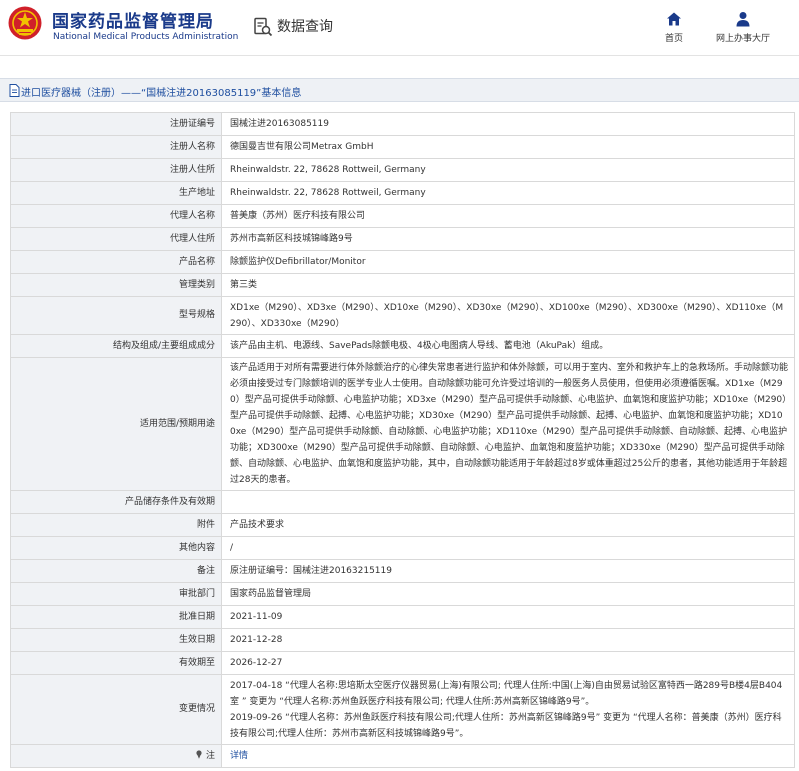  I want to click on field-label: 批准日期, so click(116, 617).